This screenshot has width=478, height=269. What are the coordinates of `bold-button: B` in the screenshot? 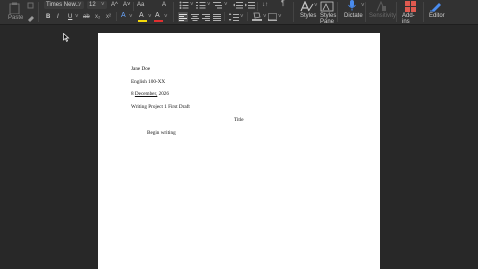 It's located at (48, 17).